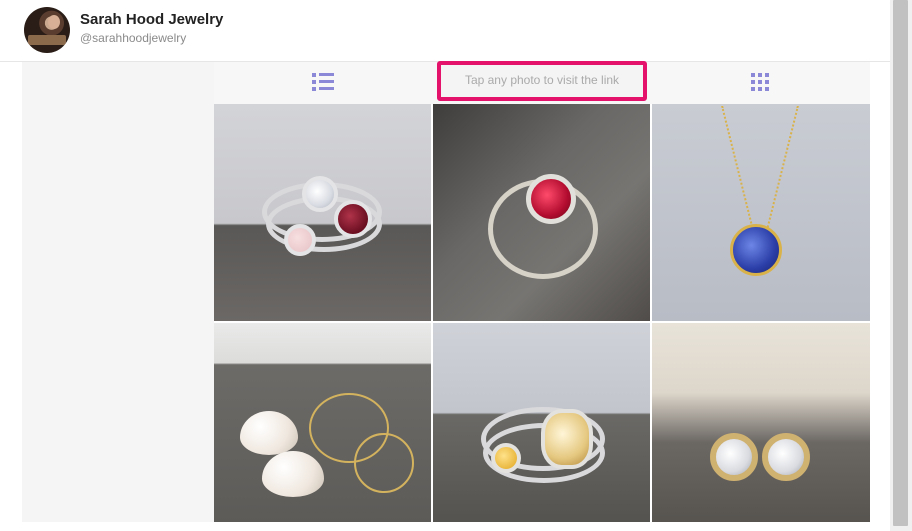 The image size is (912, 531). I want to click on avatar-face-shape, so click(54, 22).